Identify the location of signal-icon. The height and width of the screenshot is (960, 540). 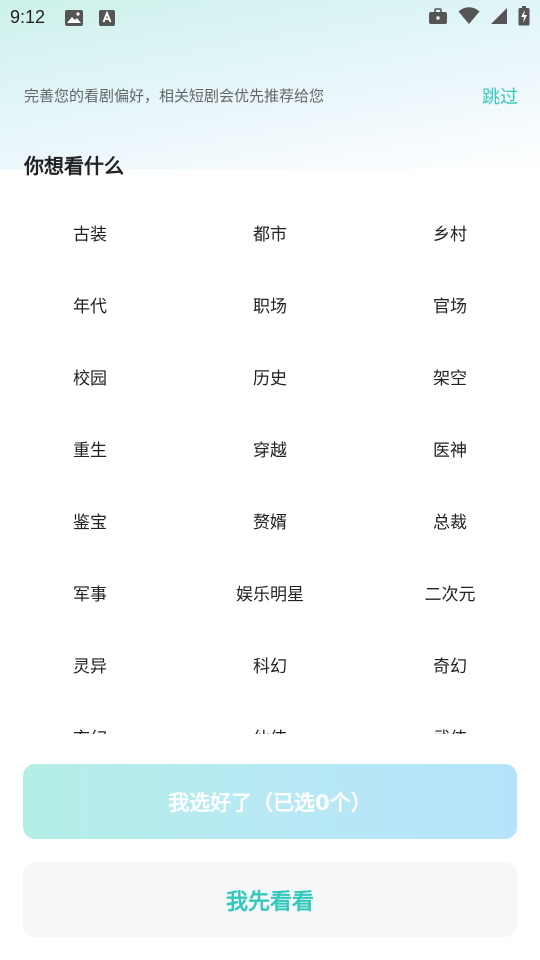
(499, 18).